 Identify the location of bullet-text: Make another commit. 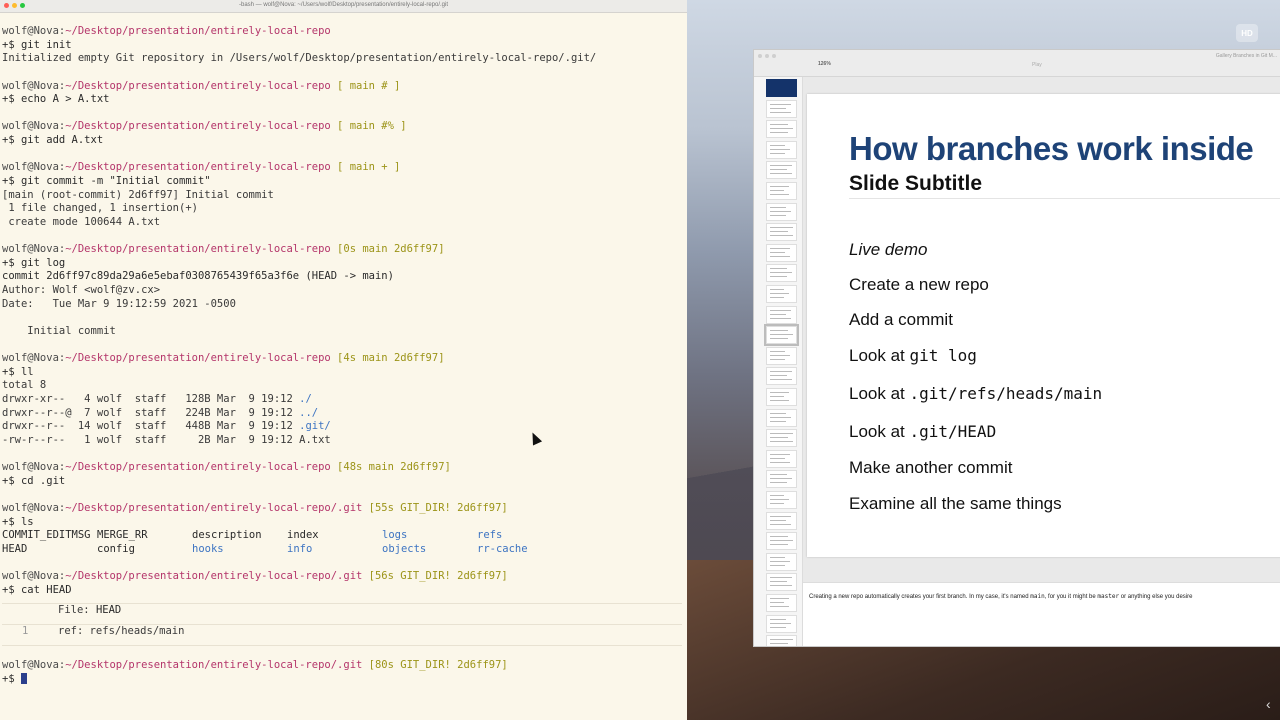
(930, 467).